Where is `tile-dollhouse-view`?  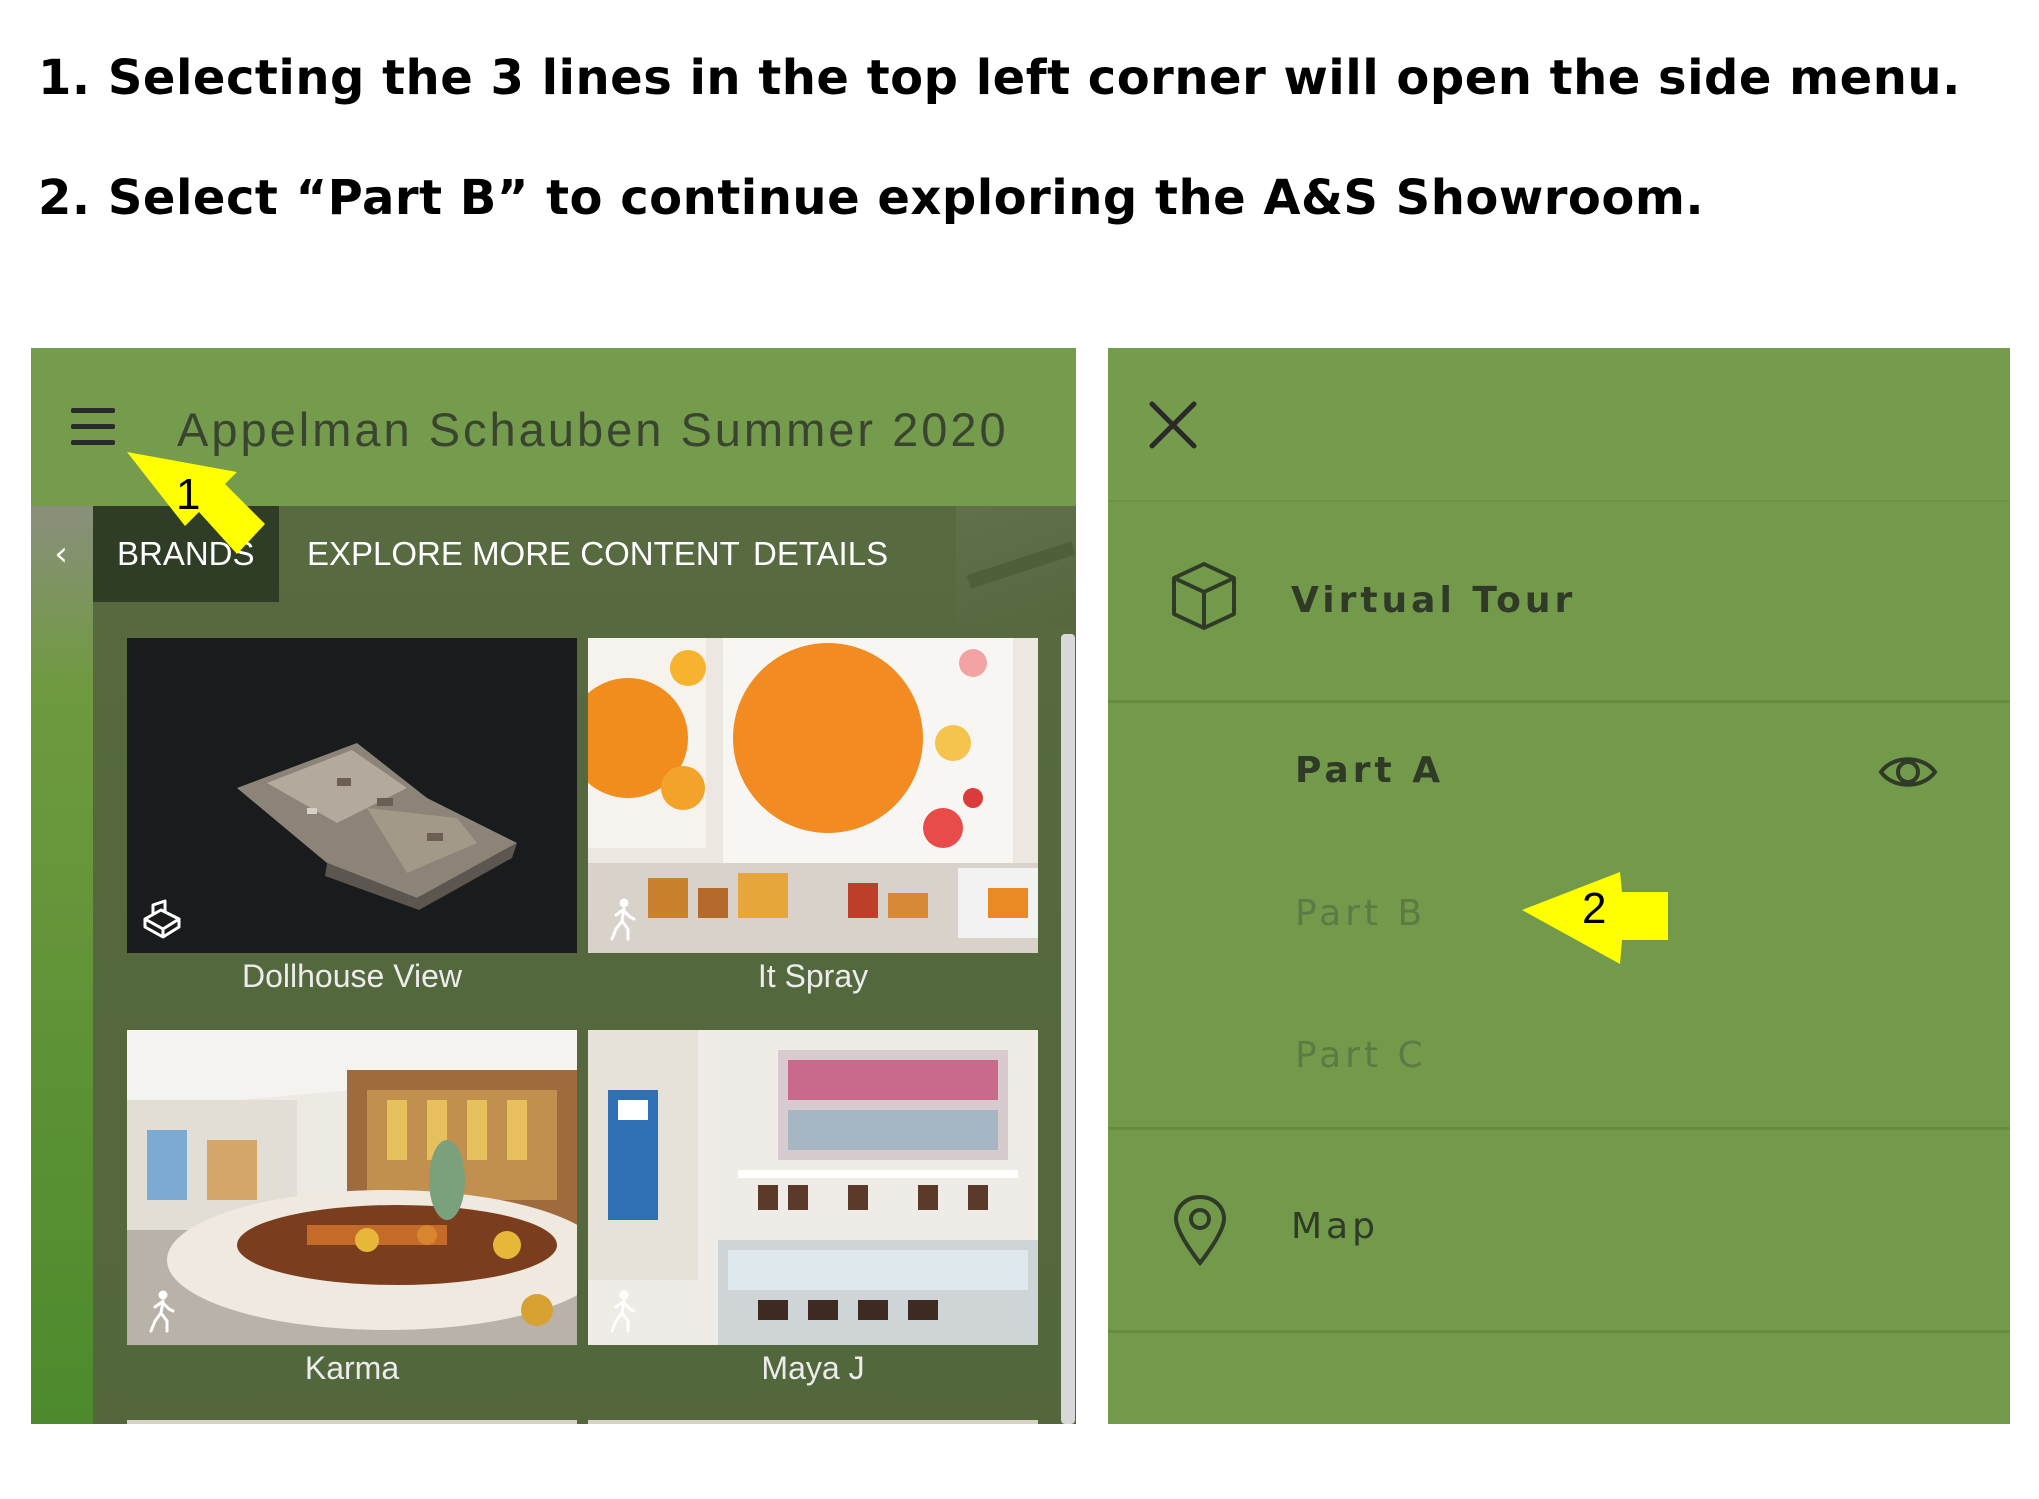
tile-dollhouse-view is located at coordinates (352, 795).